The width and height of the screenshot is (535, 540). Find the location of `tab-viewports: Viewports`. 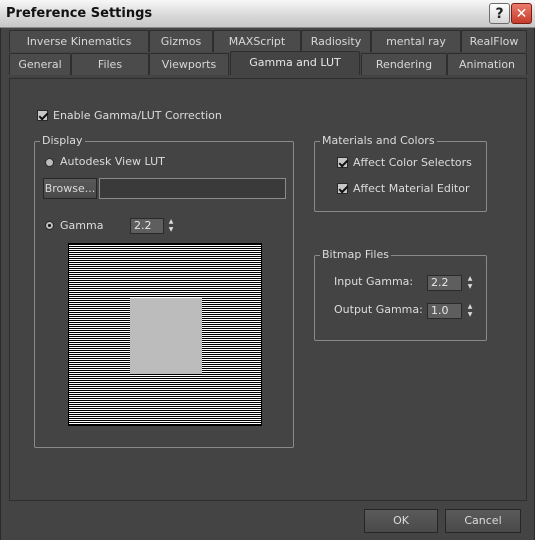

tab-viewports: Viewports is located at coordinates (189, 64).